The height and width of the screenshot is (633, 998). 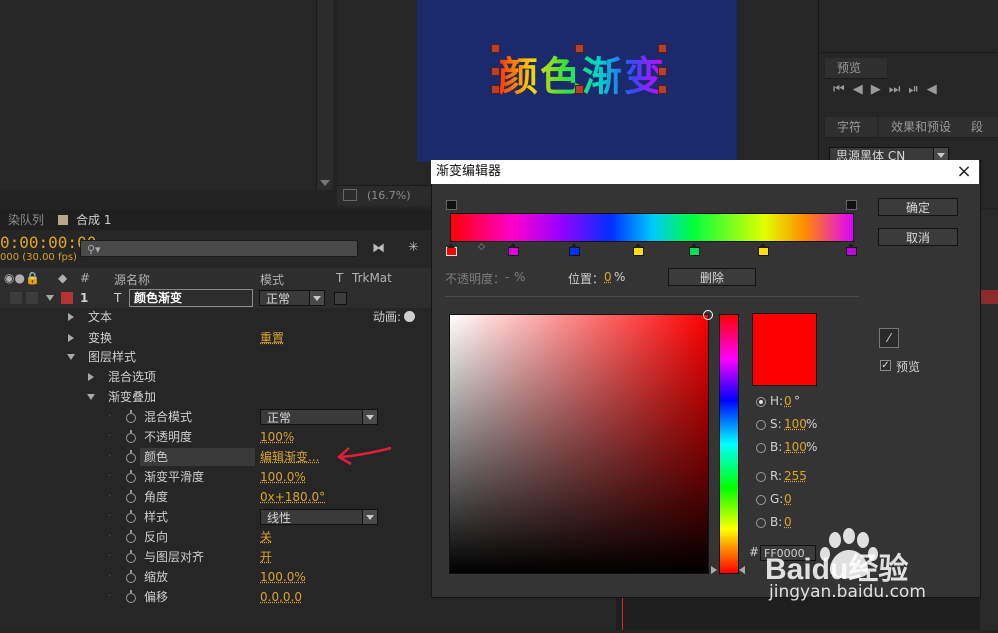 I want to click on s-radio, so click(x=761, y=425).